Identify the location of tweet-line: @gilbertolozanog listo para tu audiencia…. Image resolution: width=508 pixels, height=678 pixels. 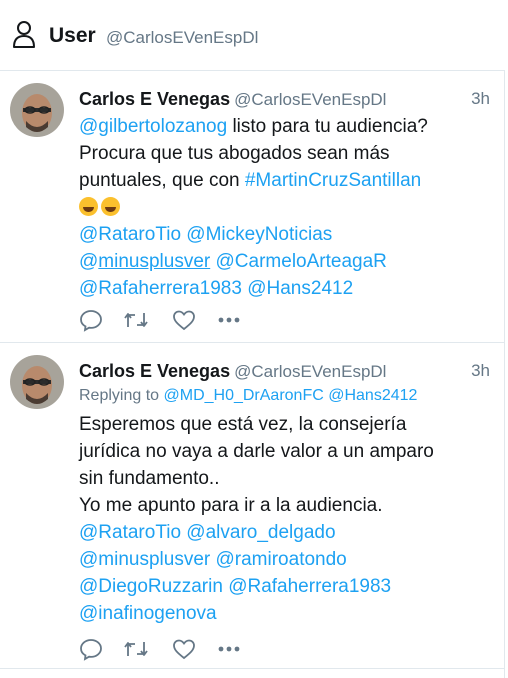
(289, 126).